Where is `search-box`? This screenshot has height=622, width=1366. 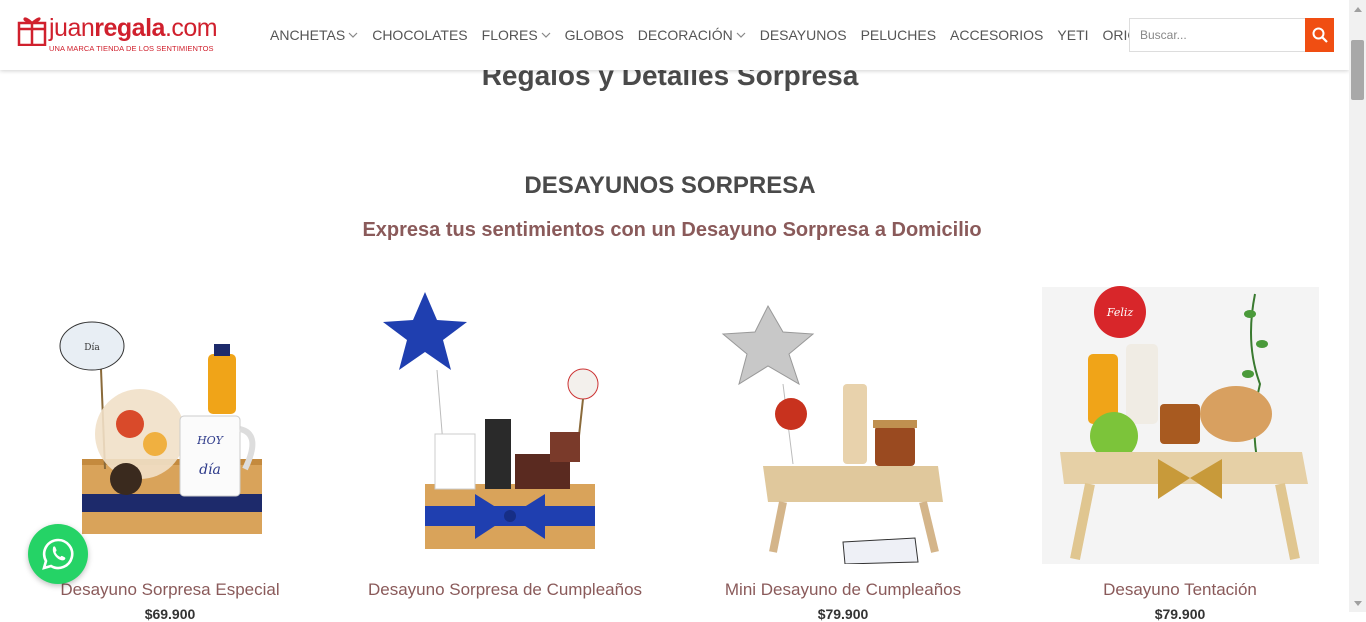
search-box is located at coordinates (1231, 35).